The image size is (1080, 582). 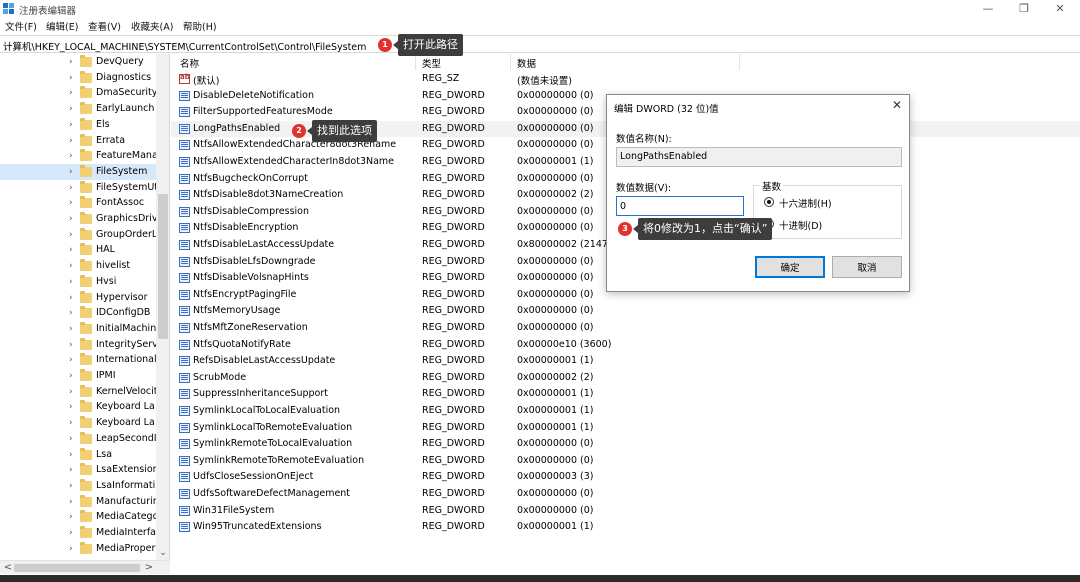 What do you see at coordinates (78, 329) in the screenshot?
I see `tree-item: › InitialMachin` at bounding box center [78, 329].